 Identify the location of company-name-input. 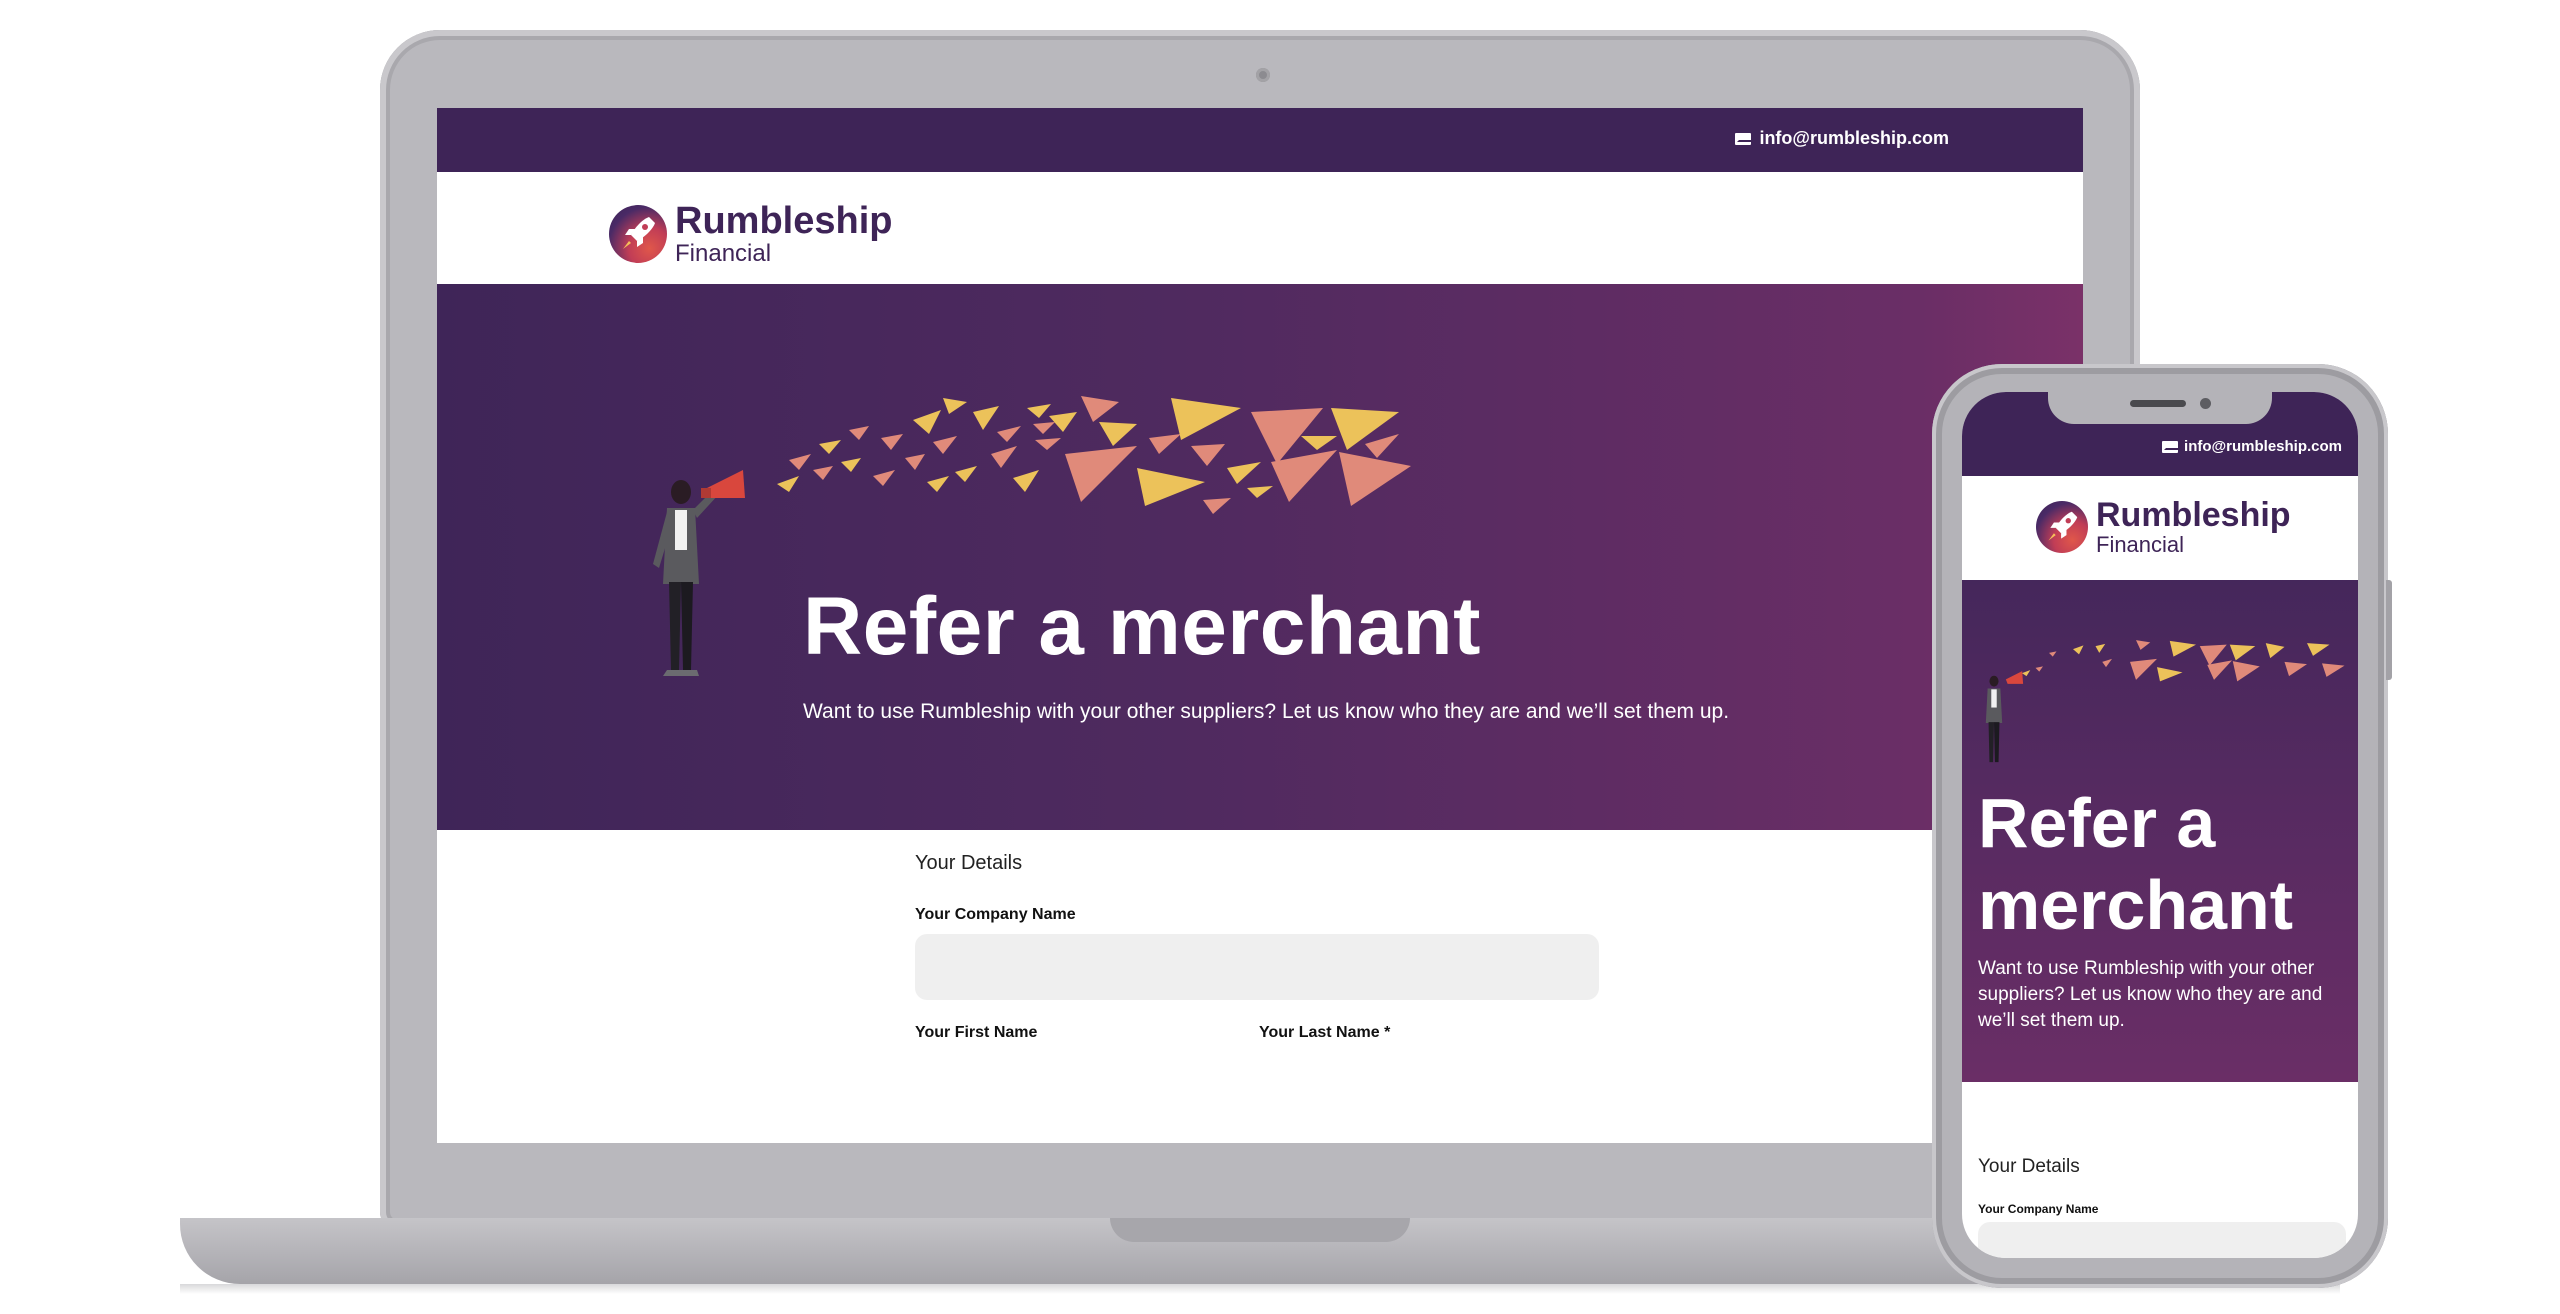
(1257, 967).